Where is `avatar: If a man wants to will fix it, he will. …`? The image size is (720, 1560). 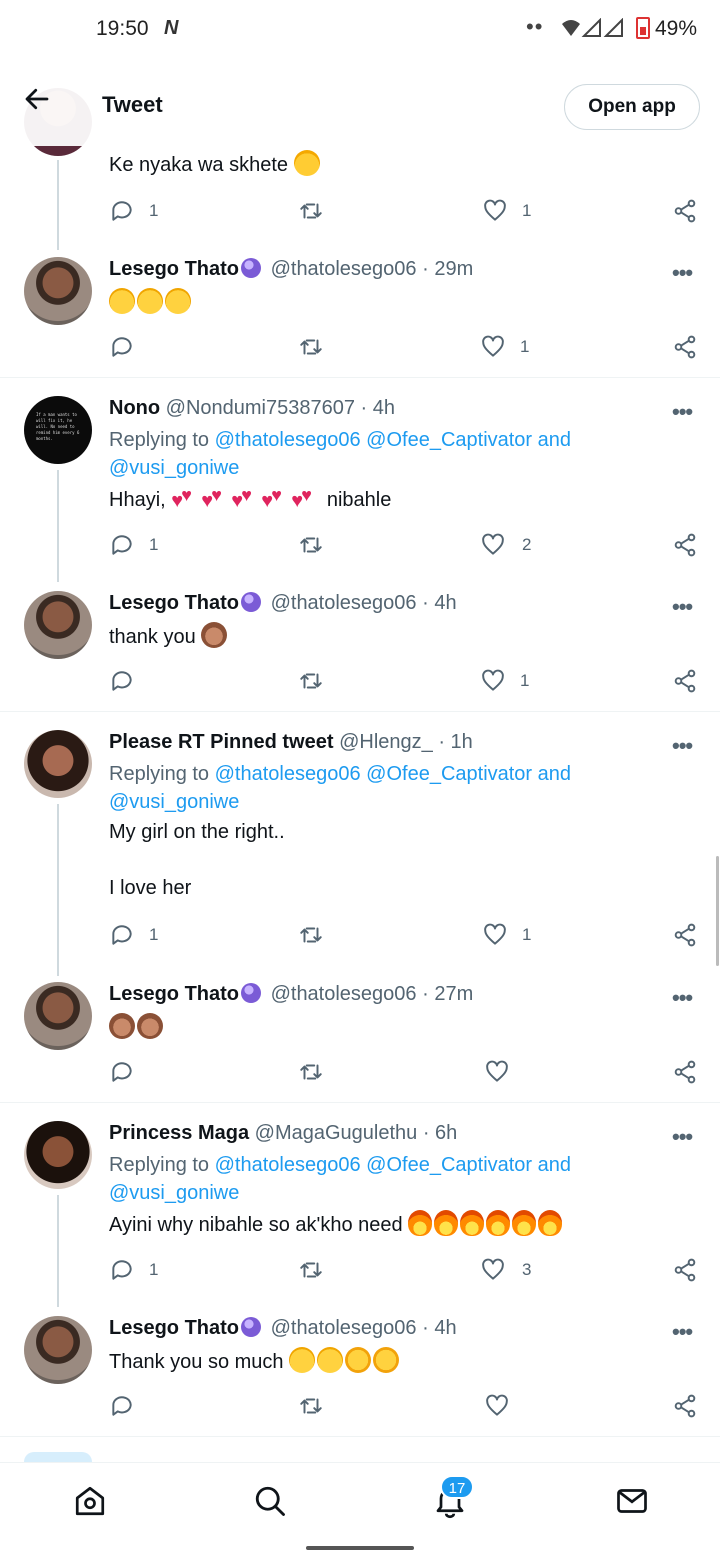
avatar: If a man wants to will fix it, he will. … is located at coordinates (58, 430).